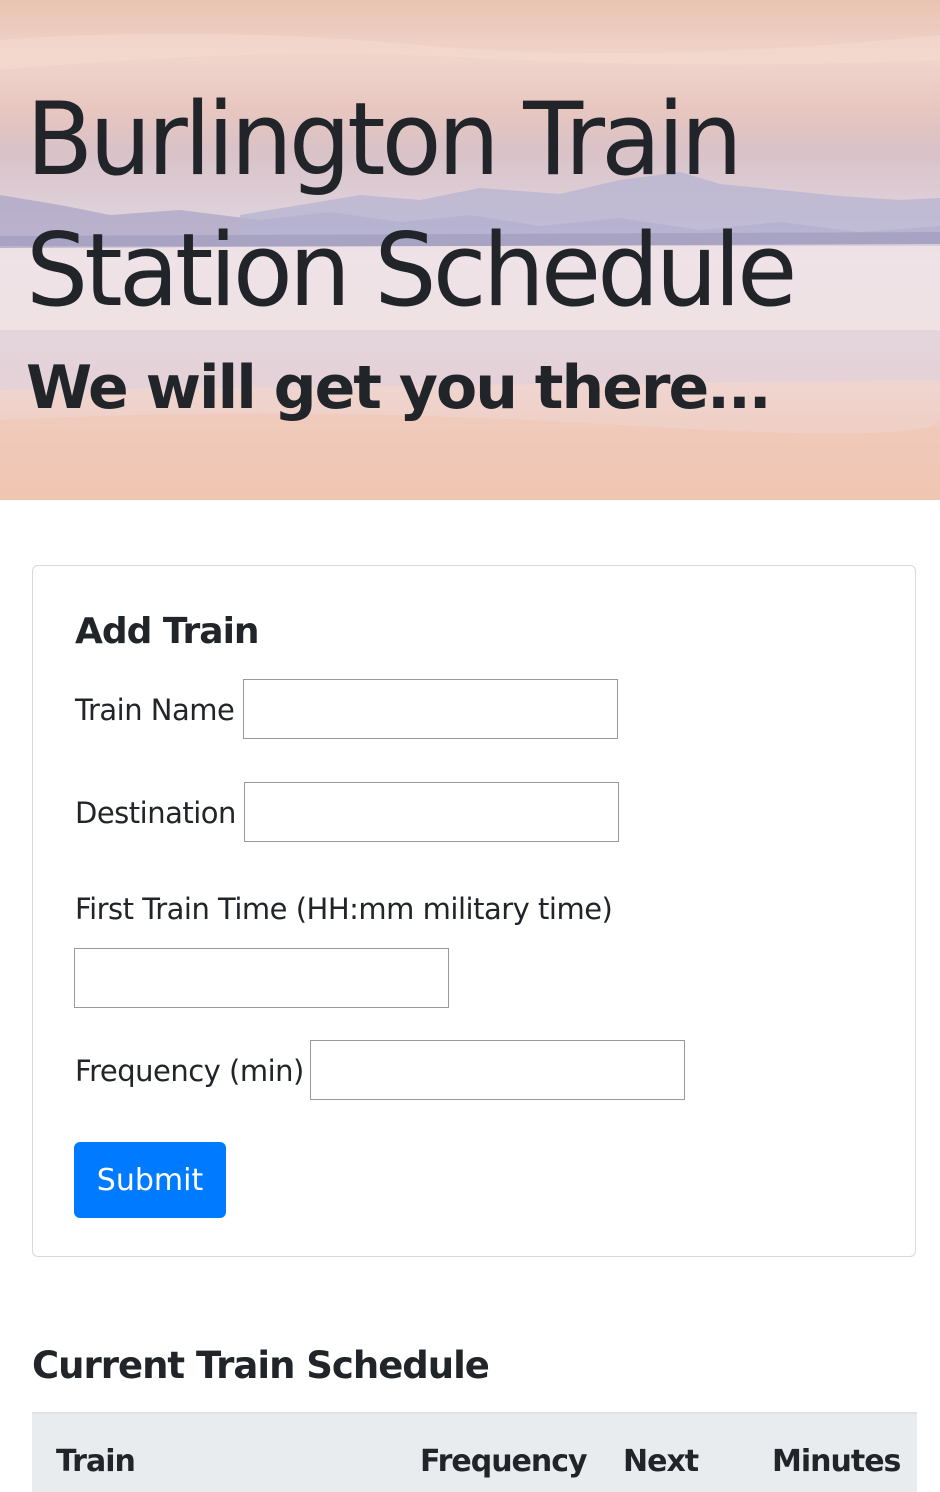 The height and width of the screenshot is (1492, 940). I want to click on schedule-table-header: Train Frequency Next Minutes, so click(474, 1452).